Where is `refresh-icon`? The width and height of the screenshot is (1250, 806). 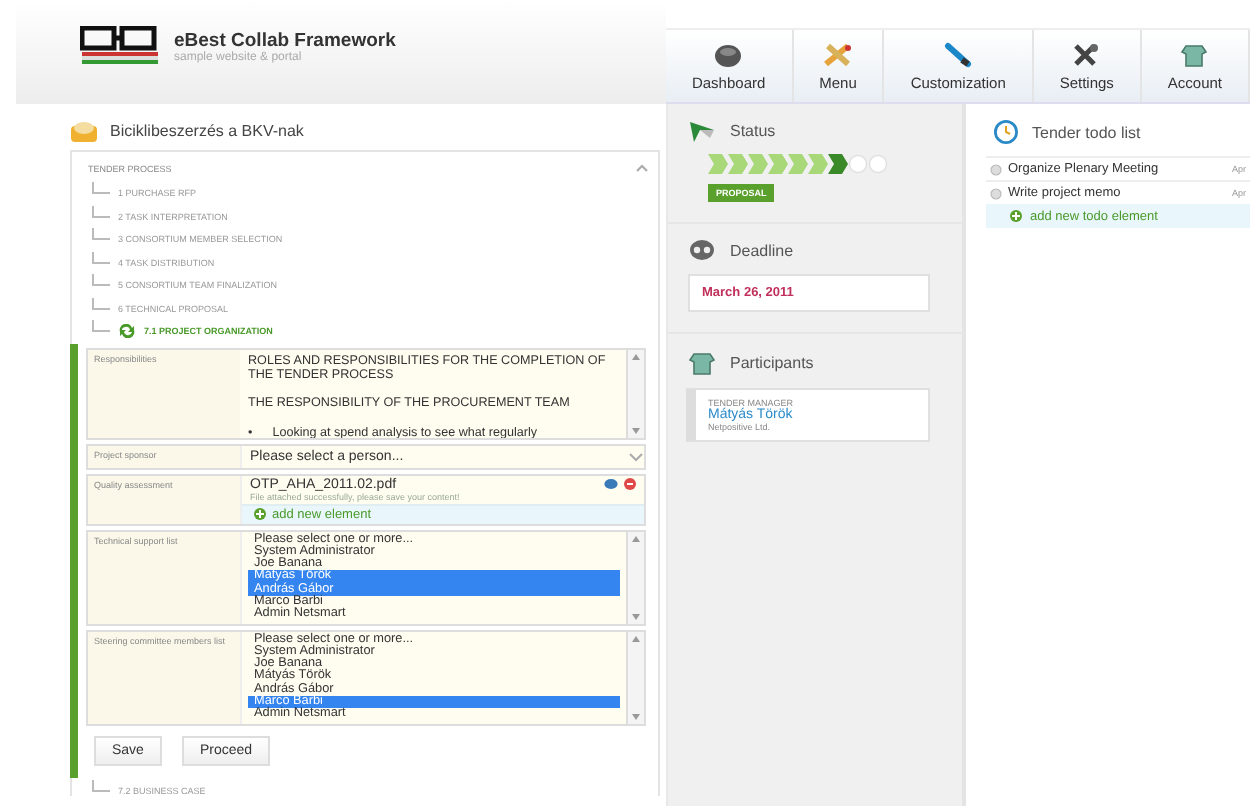
refresh-icon is located at coordinates (127, 331).